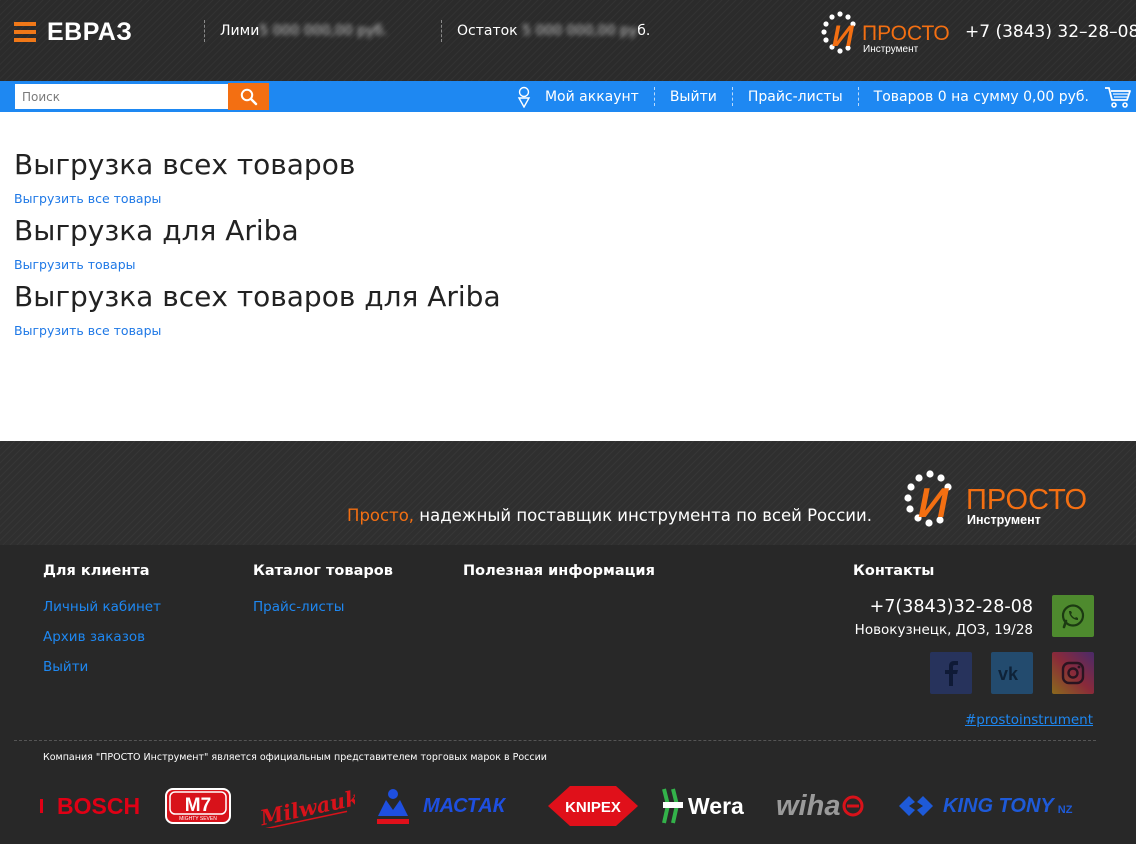  What do you see at coordinates (564, 331) in the screenshot?
I see `export-all-ariba-link: Выгрузить все товары` at bounding box center [564, 331].